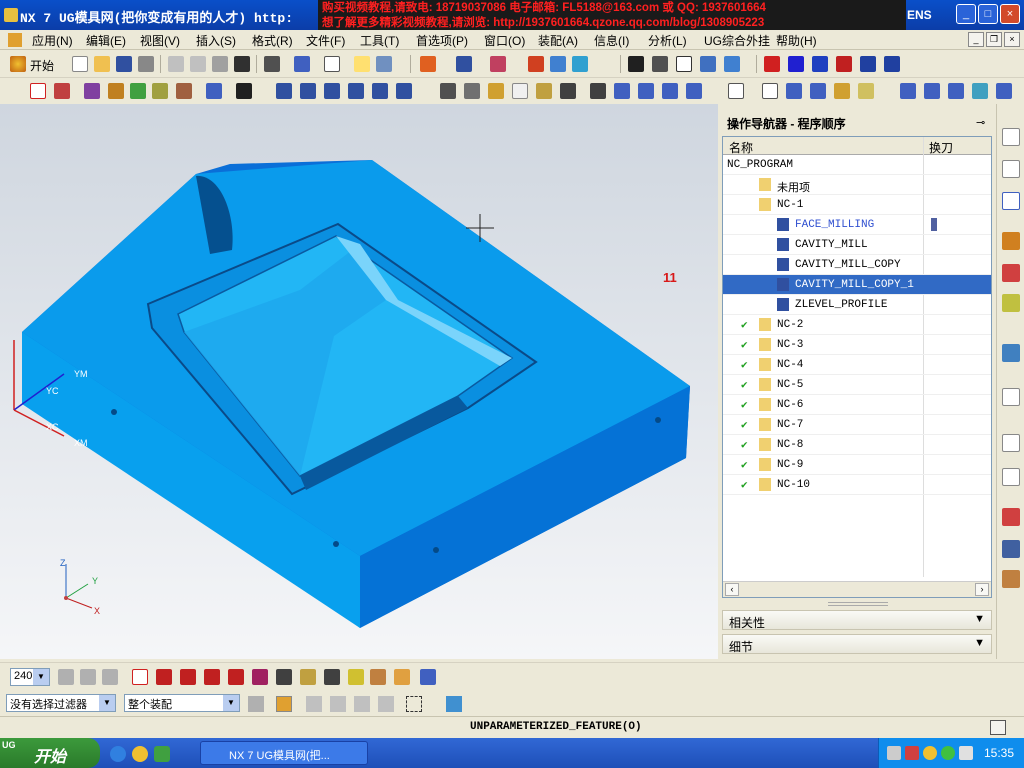  I want to click on snap-end-icon, so click(818, 91).